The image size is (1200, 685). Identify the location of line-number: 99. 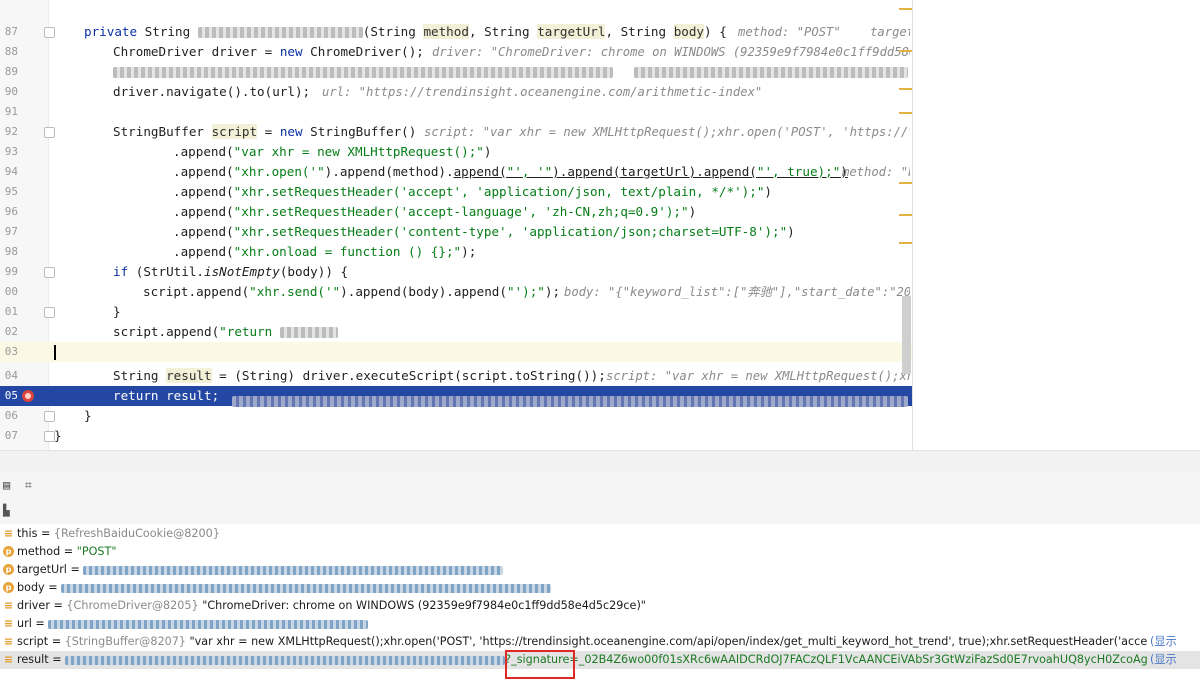
(11, 271).